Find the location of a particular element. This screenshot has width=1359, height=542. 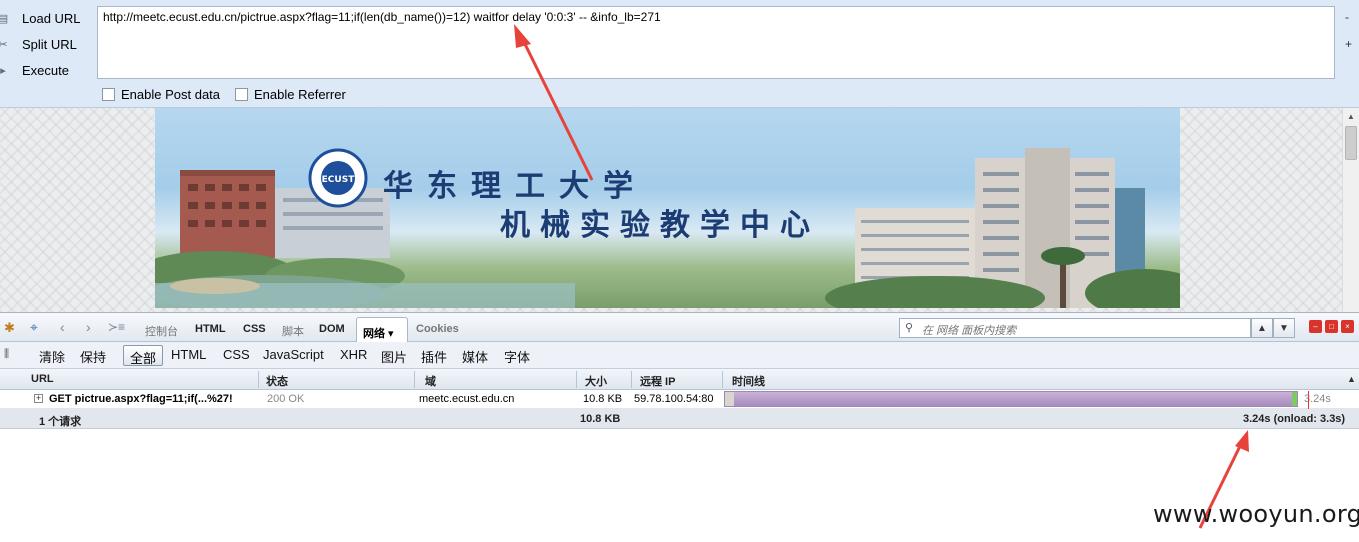

persist-button: 保持 is located at coordinates (93, 356).